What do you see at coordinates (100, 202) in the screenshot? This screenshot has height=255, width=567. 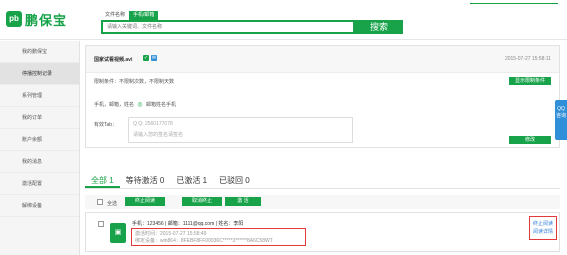 I see `select-all-checkbox` at bounding box center [100, 202].